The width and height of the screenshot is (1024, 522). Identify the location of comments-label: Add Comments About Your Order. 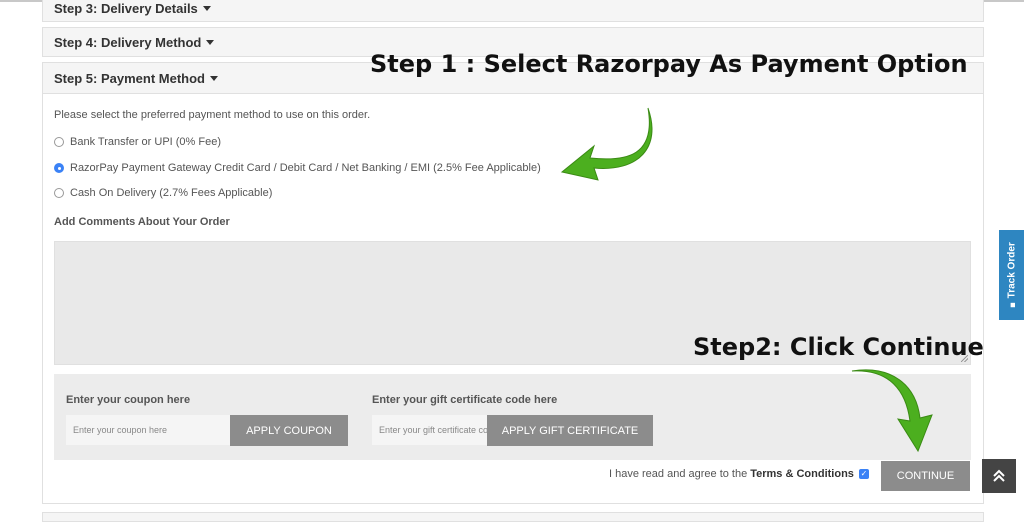
(142, 222).